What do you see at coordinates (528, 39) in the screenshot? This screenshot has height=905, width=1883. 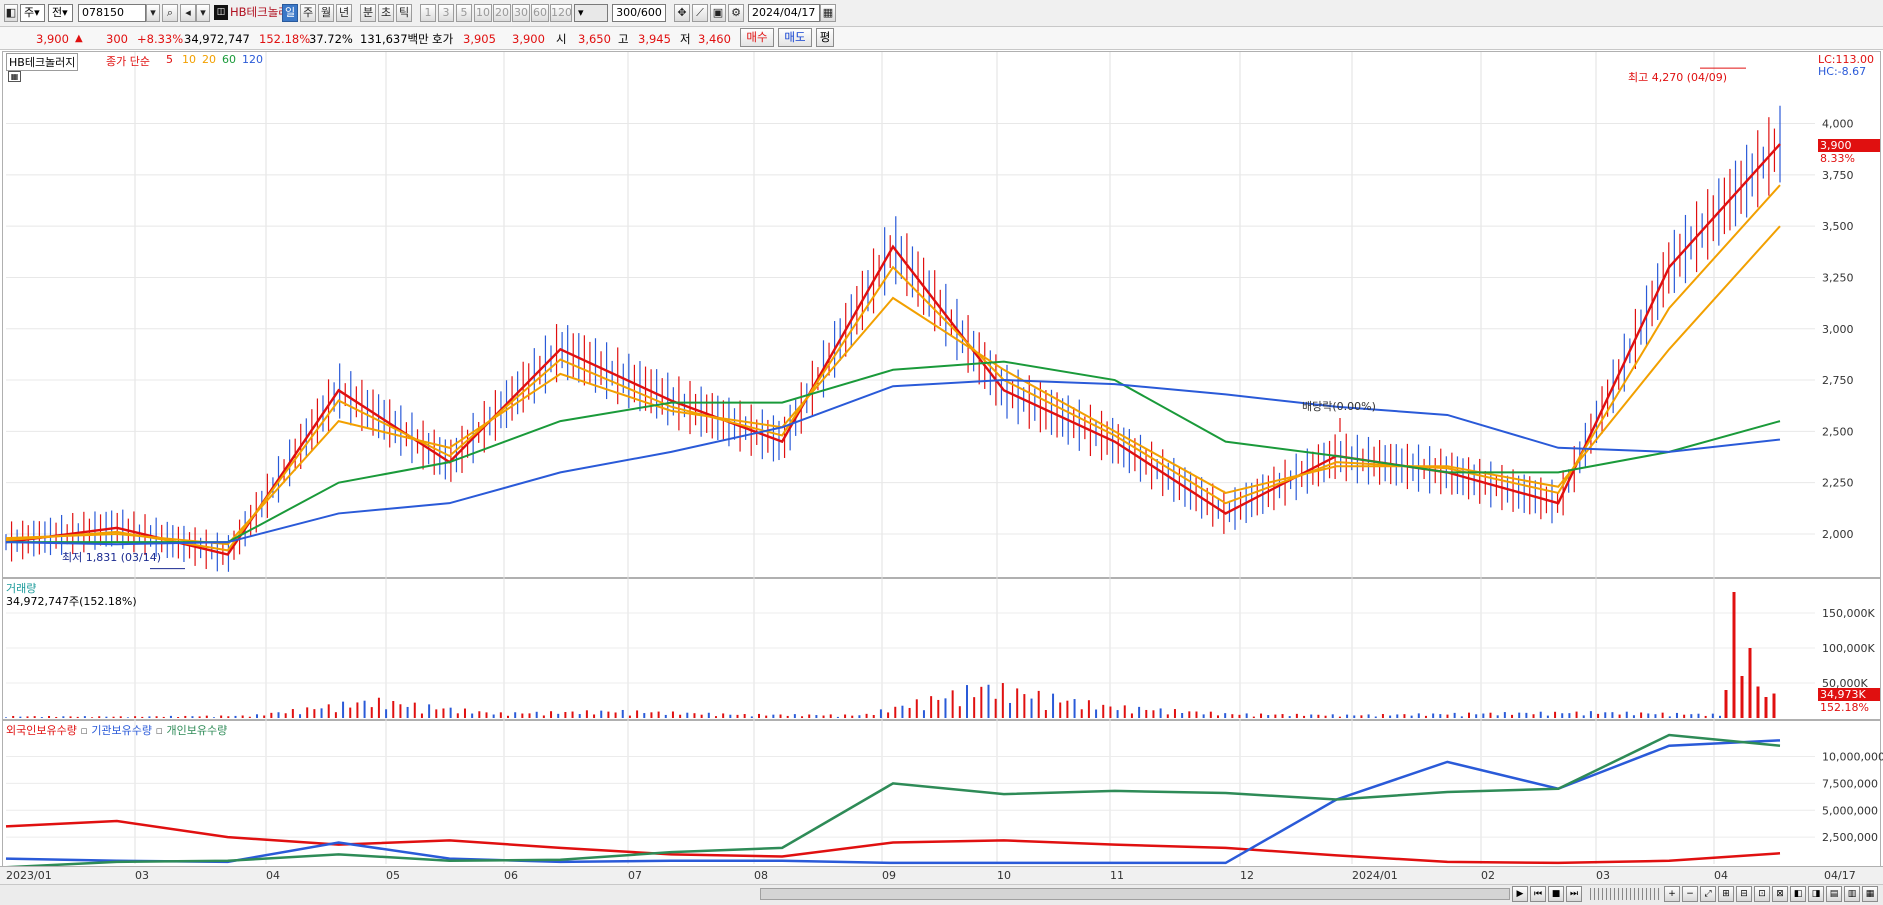 I see `ask-price: 3,900` at bounding box center [528, 39].